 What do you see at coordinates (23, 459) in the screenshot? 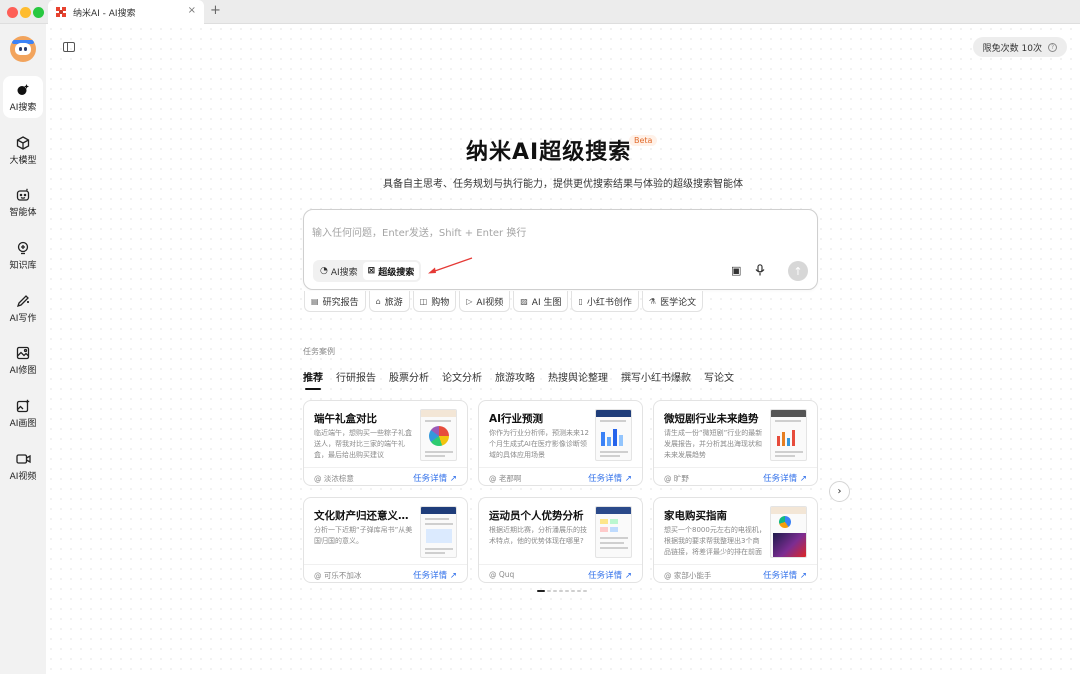
I see `video-icon` at bounding box center [23, 459].